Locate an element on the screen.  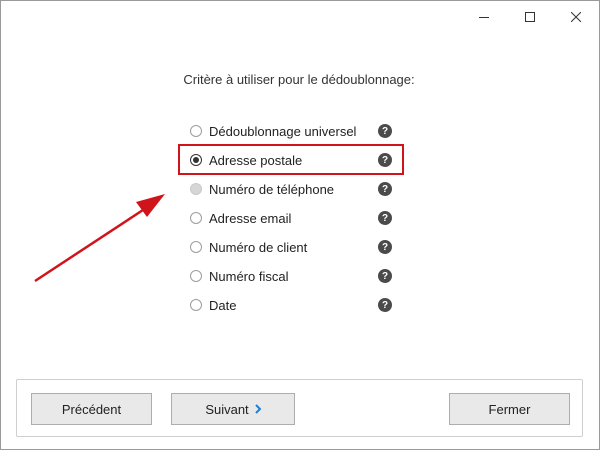
minimize-icon is located at coordinates (484, 17).